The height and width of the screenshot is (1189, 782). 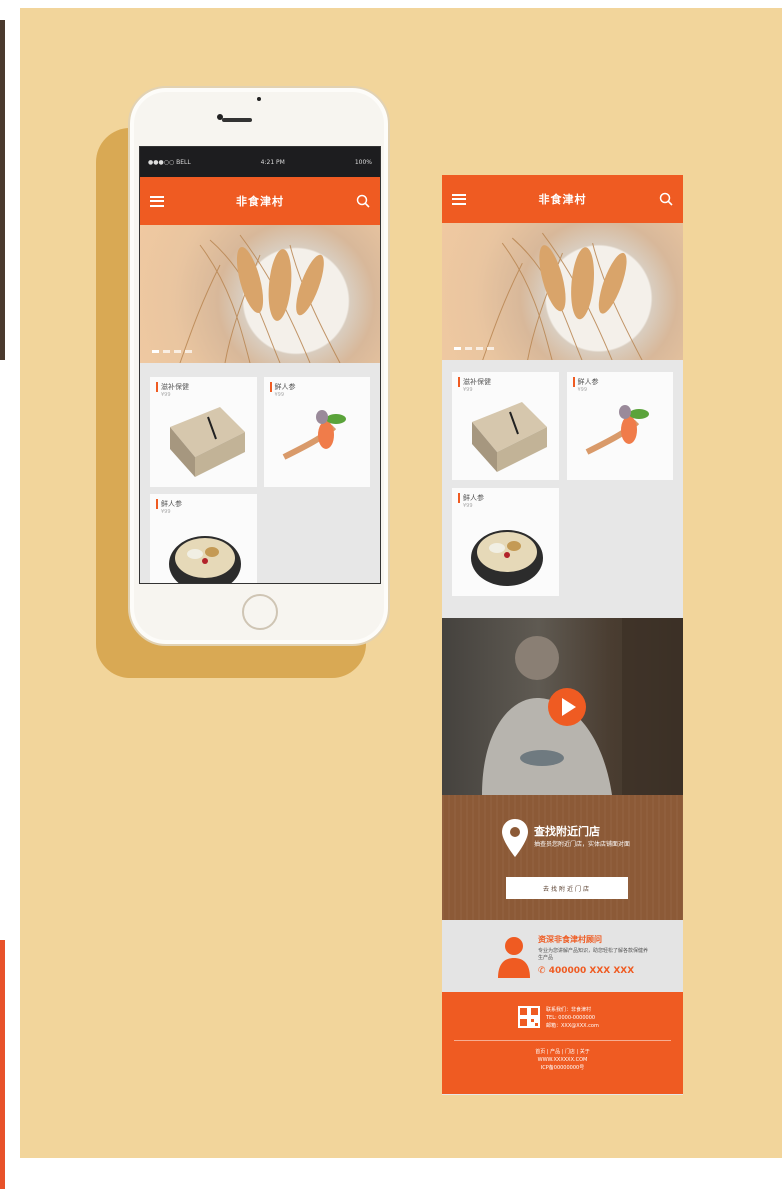 I want to click on footer-tel: TEL: 0000-0000000, so click(x=571, y=1018).